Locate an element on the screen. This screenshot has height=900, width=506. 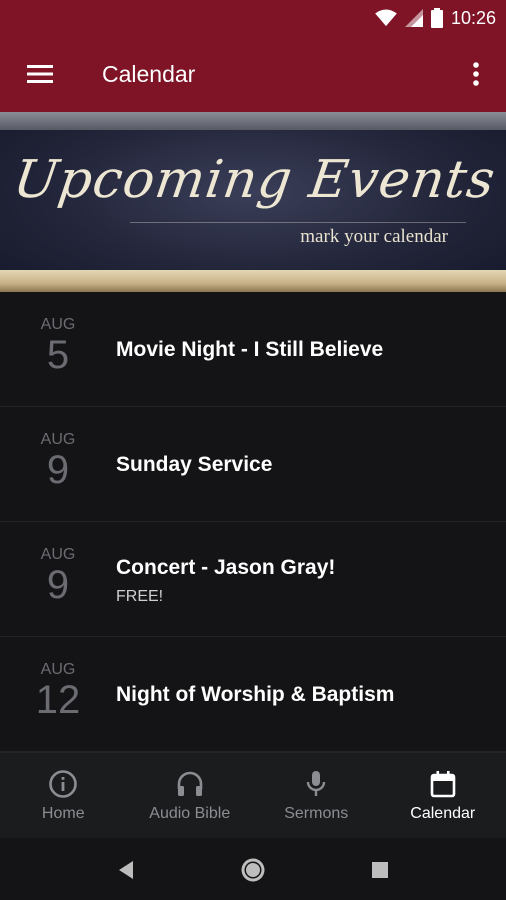
wifi-icon is located at coordinates (386, 18).